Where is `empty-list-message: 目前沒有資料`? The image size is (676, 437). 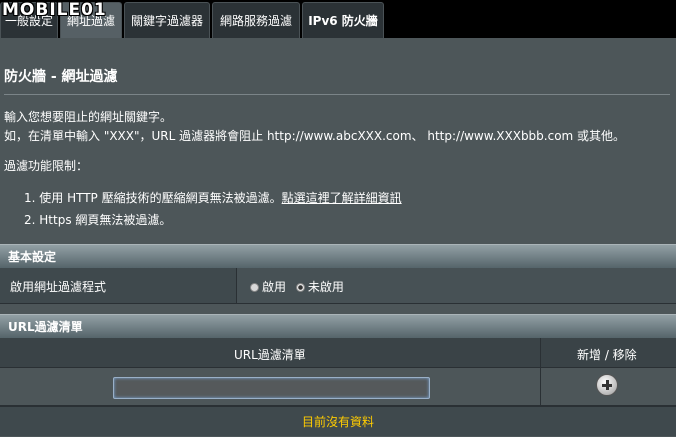
empty-list-message: 目前沒有資料 is located at coordinates (338, 421).